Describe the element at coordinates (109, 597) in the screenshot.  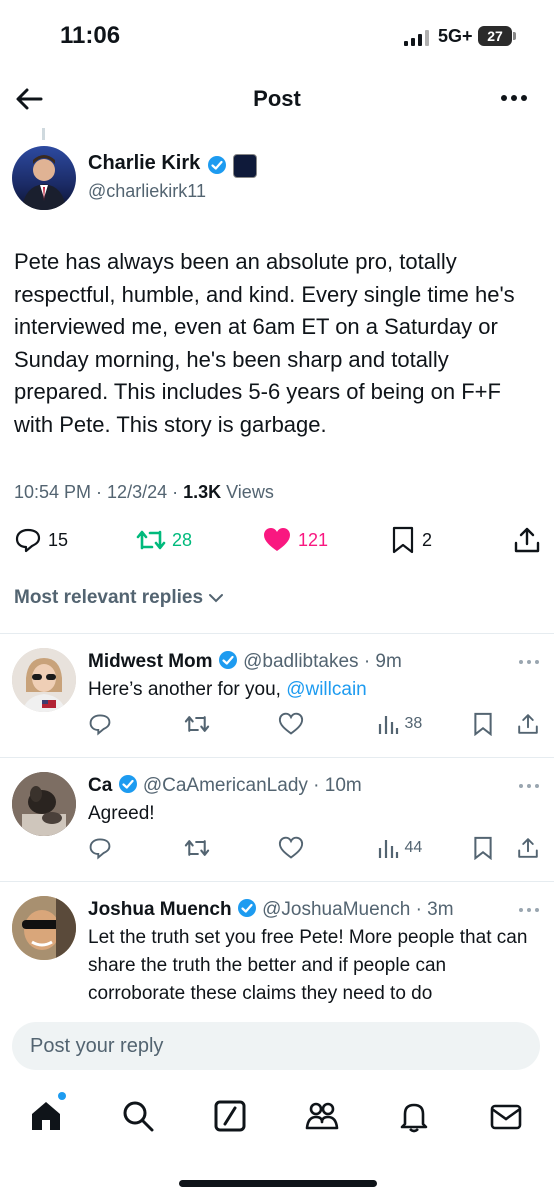
I see `sort-label: Most relevant replies` at that location.